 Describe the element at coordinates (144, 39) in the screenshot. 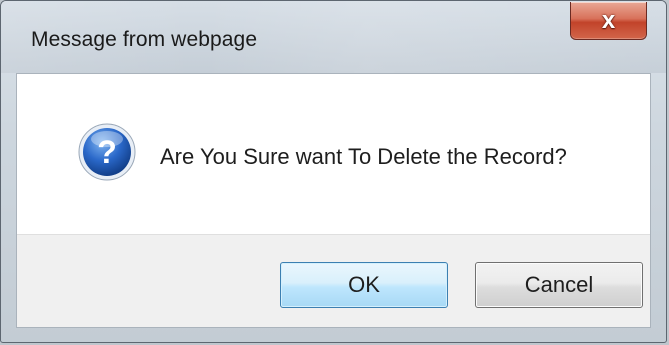

I see `dialog-title: Message from webpage` at that location.